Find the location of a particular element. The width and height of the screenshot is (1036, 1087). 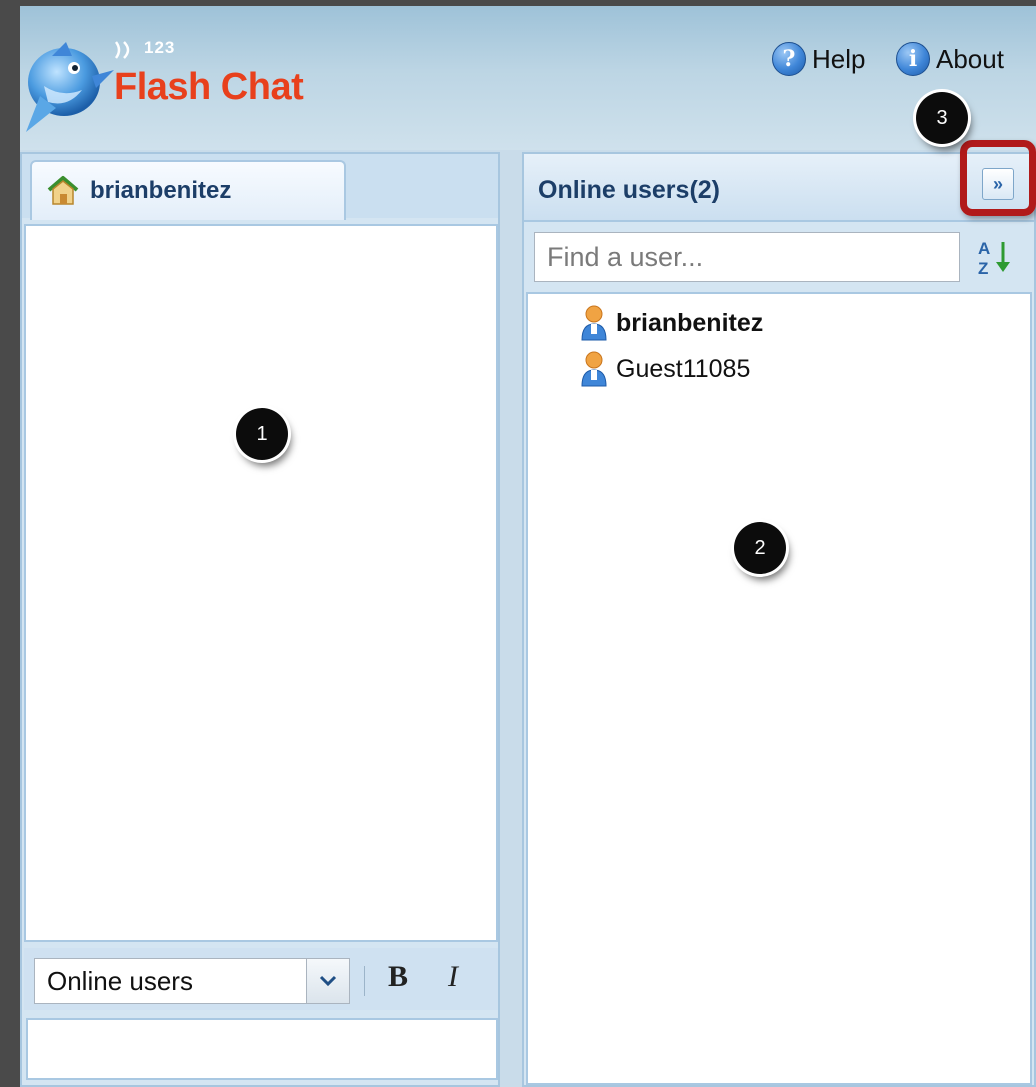

app-header: 123 Flash Chat ? Help i About is located at coordinates (528, 78).